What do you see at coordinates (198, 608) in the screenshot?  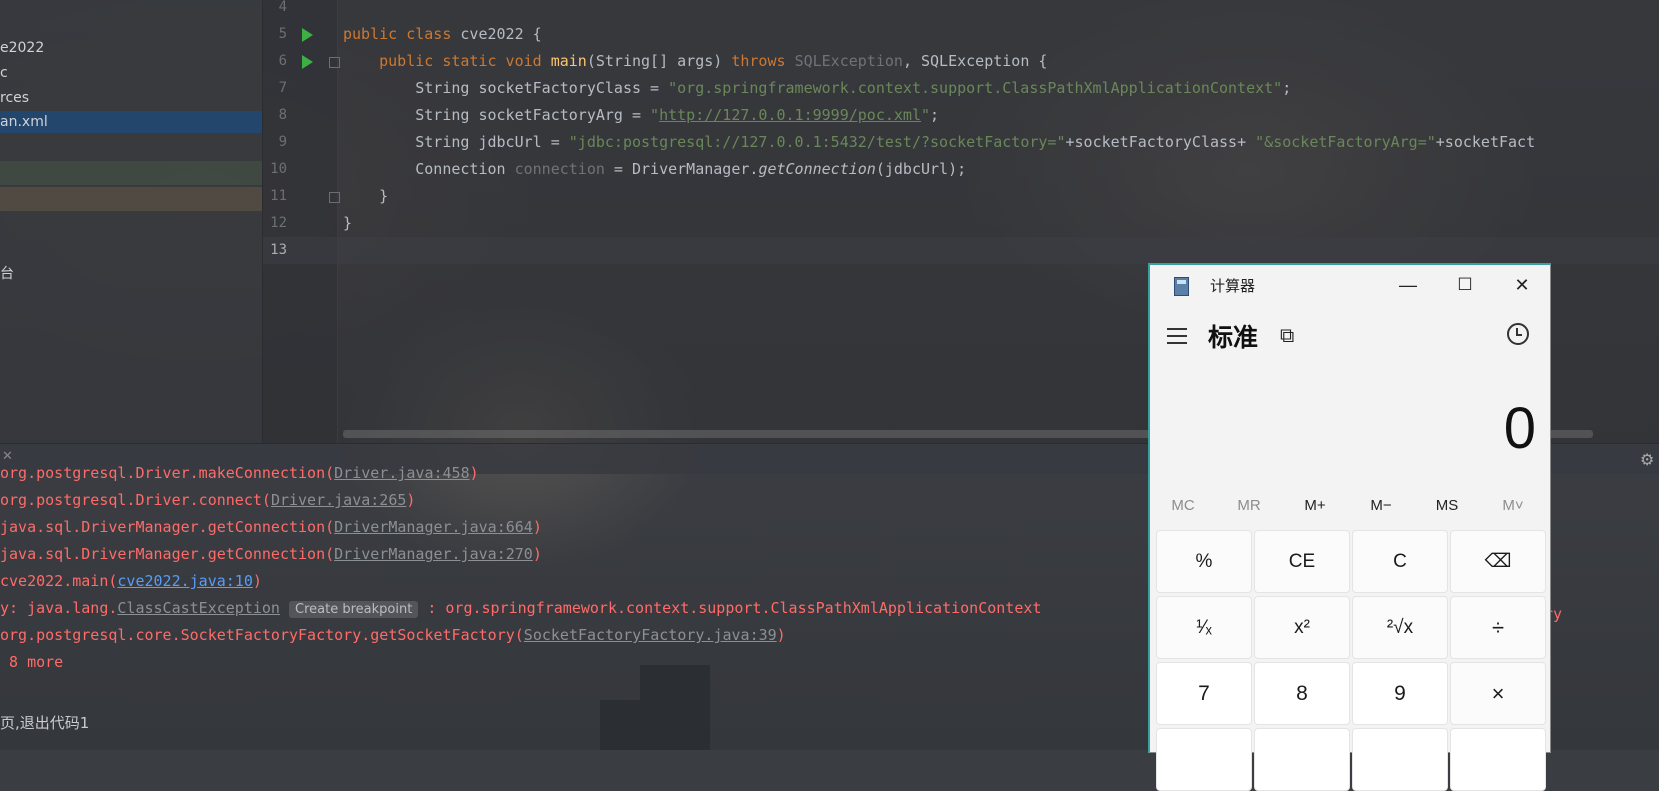 I see `source-link: ClassCastException` at bounding box center [198, 608].